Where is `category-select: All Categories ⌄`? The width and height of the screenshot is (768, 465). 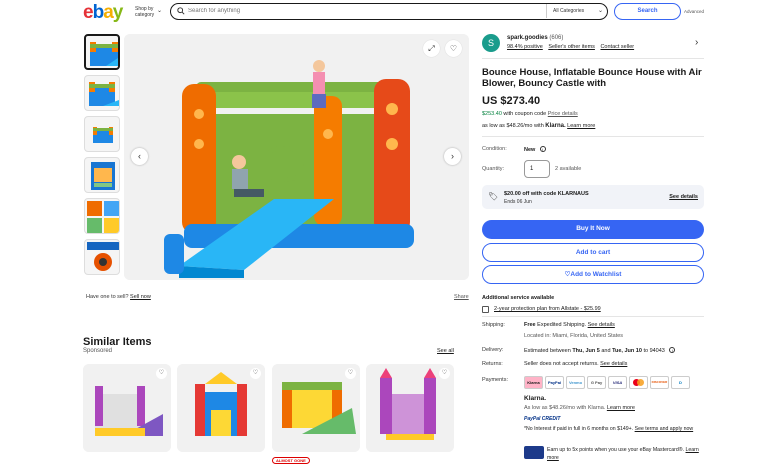
category-select: All Categories ⌄ is located at coordinates (576, 11).